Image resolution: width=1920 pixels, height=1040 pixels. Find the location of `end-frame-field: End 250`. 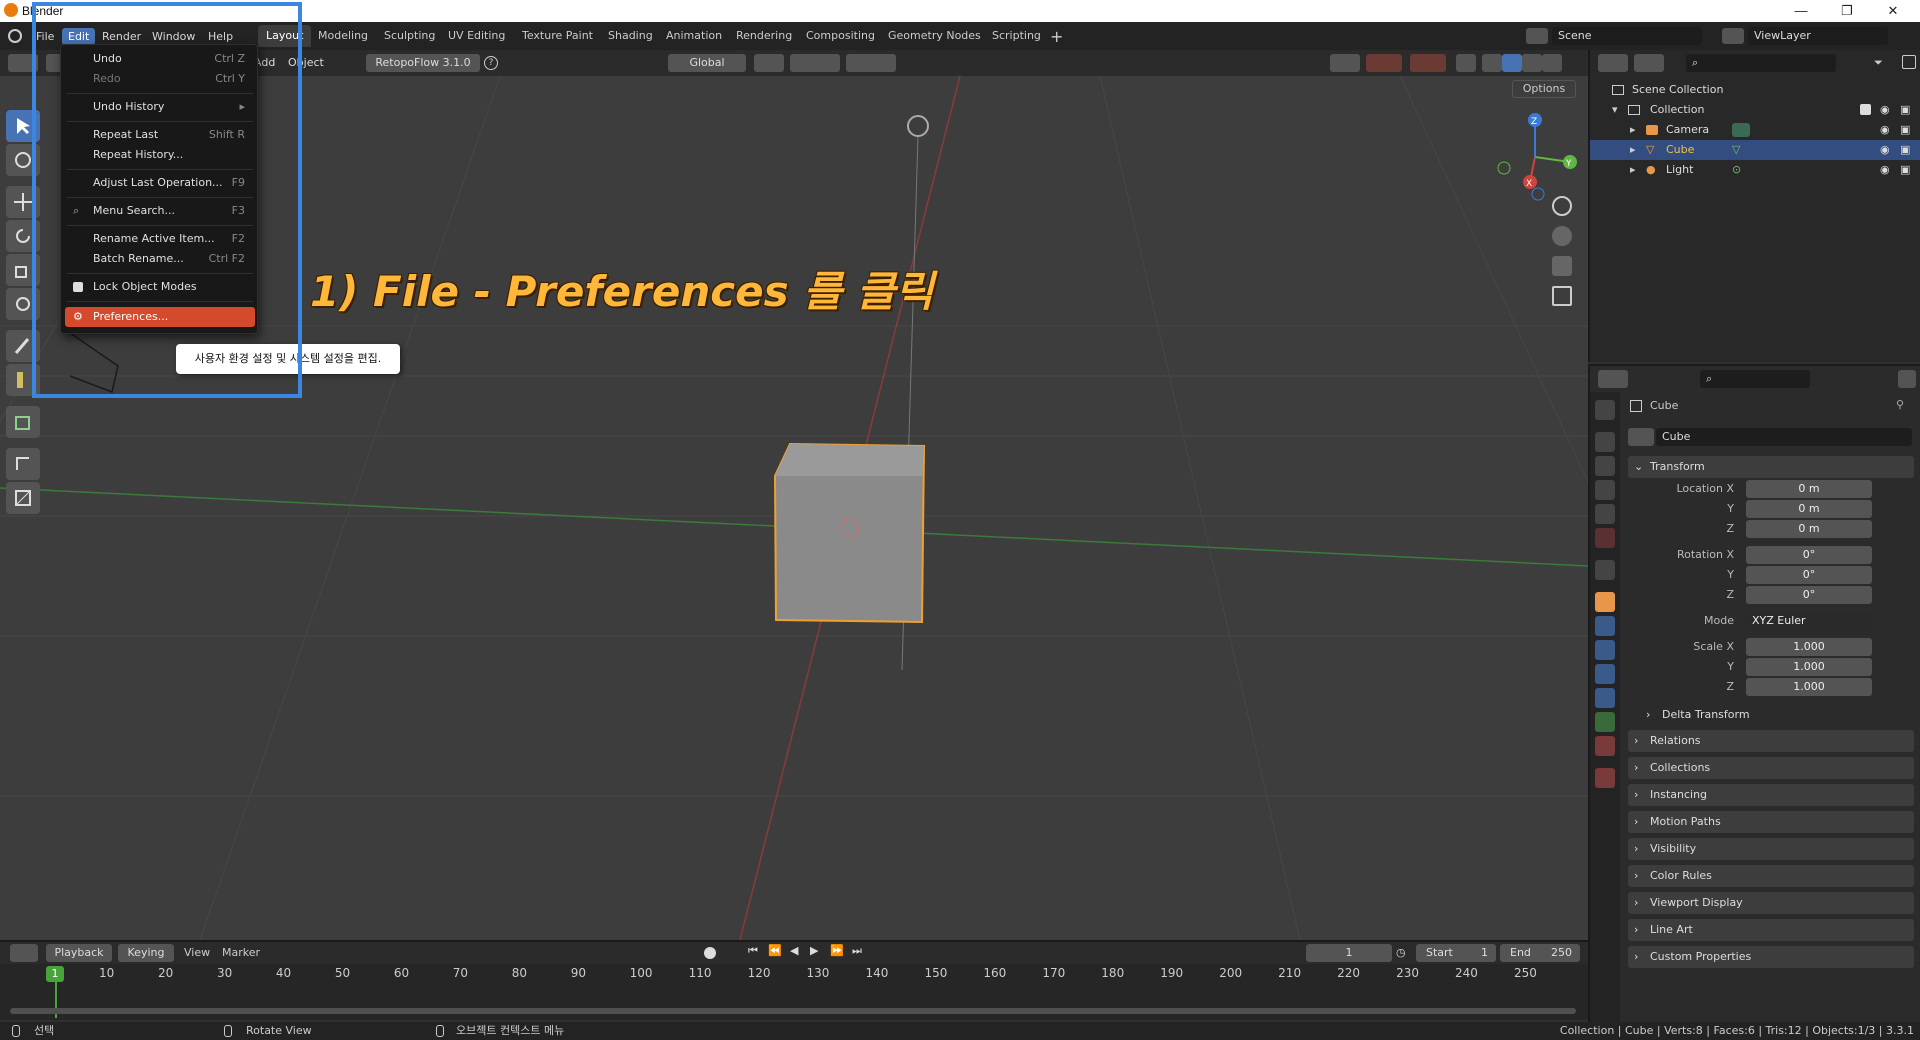

end-frame-field: End 250 is located at coordinates (1540, 953).